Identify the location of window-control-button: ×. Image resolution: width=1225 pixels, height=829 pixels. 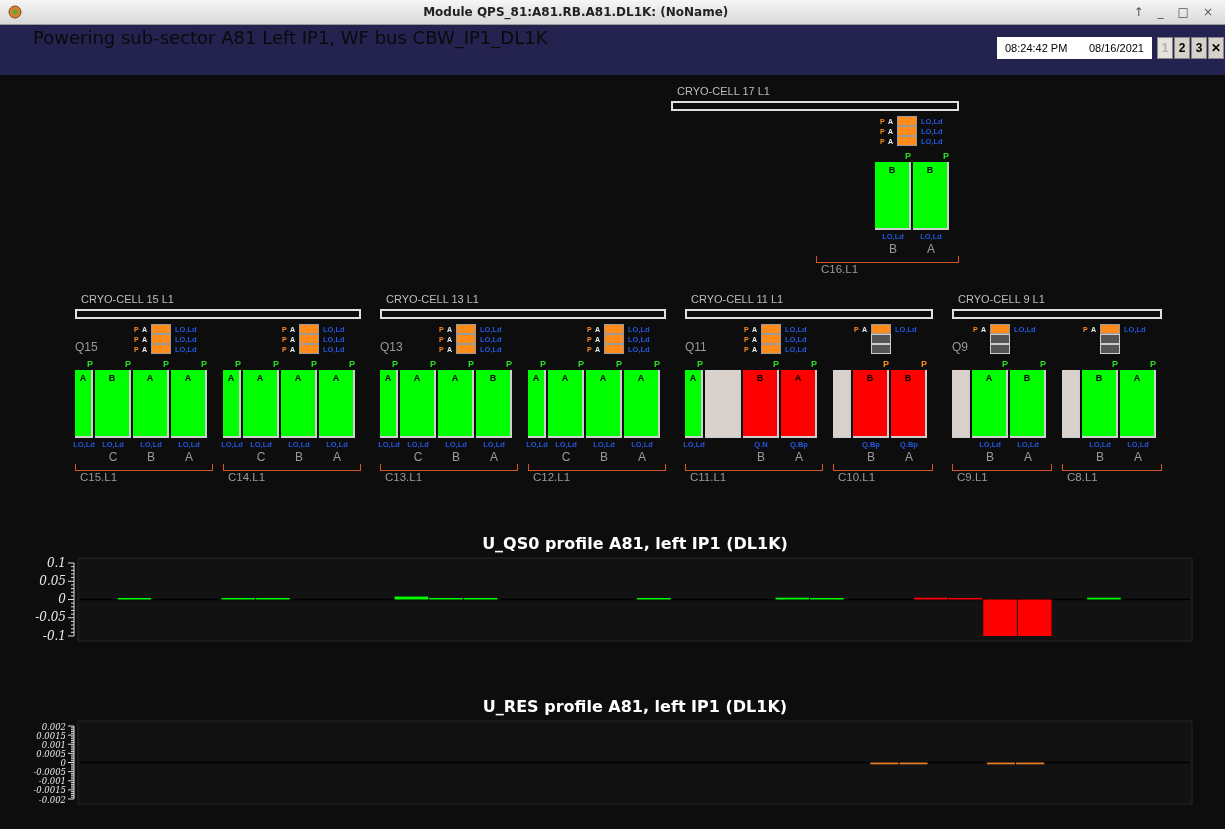
(1207, 12).